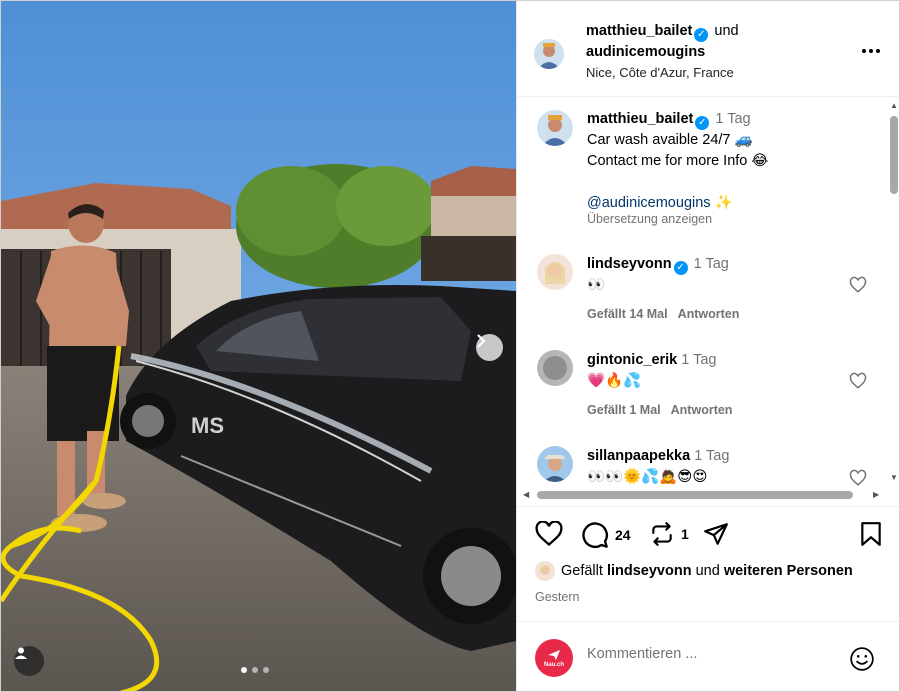  What do you see at coordinates (21, 653) in the screenshot?
I see `user-icon` at bounding box center [21, 653].